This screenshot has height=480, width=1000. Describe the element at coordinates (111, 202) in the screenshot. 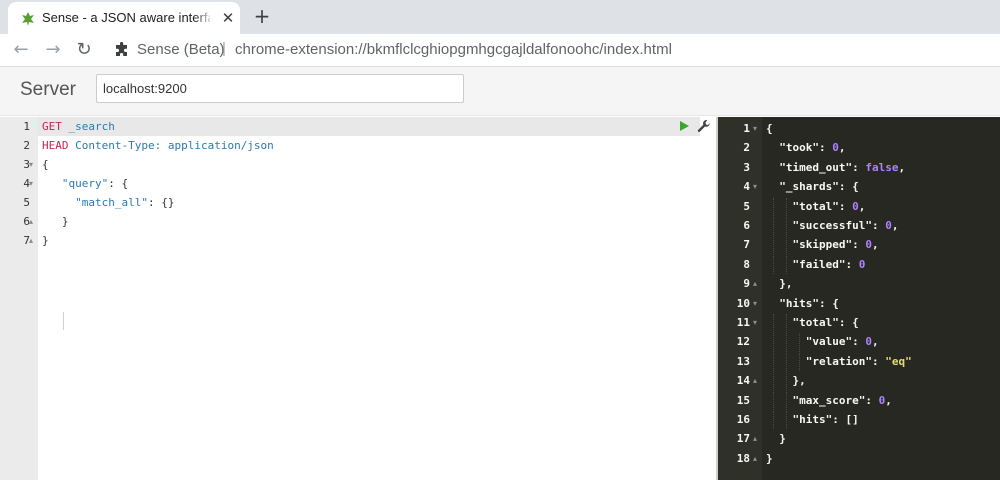

I see `json-key: "match_all"` at that location.